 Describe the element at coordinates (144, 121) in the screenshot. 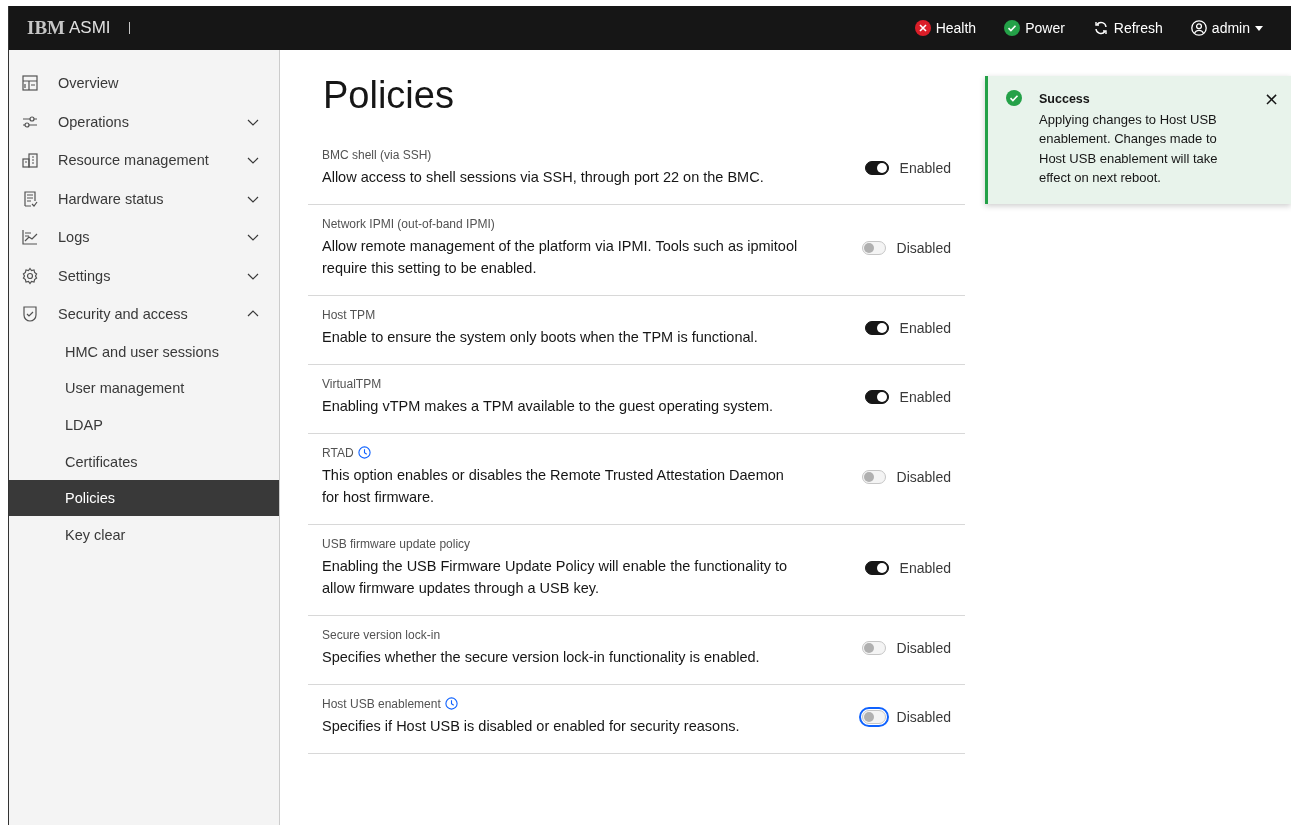

I see `nav-item: Operations` at that location.